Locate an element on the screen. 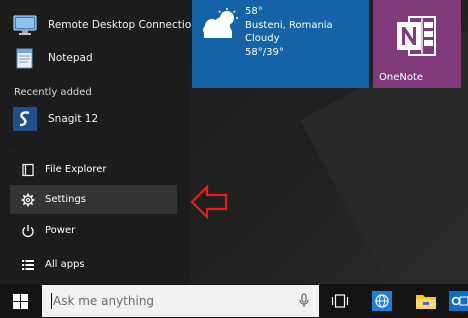 Image resolution: width=468 pixels, height=318 pixels. onenote-tile: OneNote is located at coordinates (417, 44).